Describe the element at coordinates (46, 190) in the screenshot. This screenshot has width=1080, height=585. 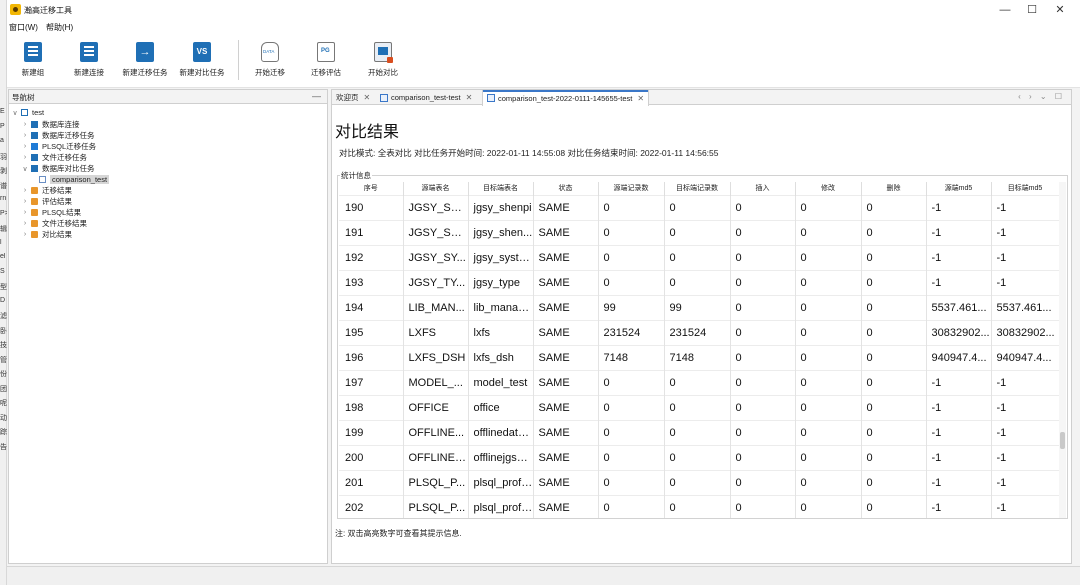
I see `tree-node-migration-results: › 迁移结果` at that location.